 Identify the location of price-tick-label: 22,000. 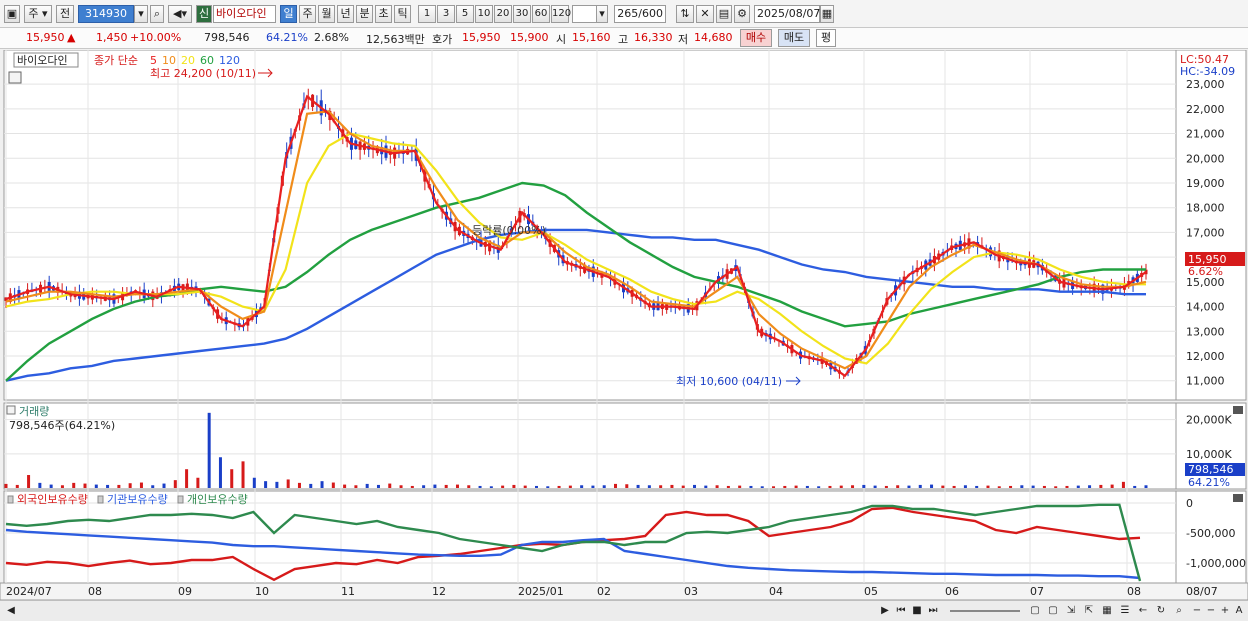
(1205, 109).